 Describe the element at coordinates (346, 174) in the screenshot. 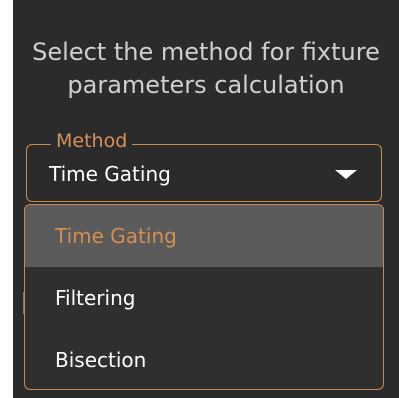

I see `caret-down-icon` at that location.